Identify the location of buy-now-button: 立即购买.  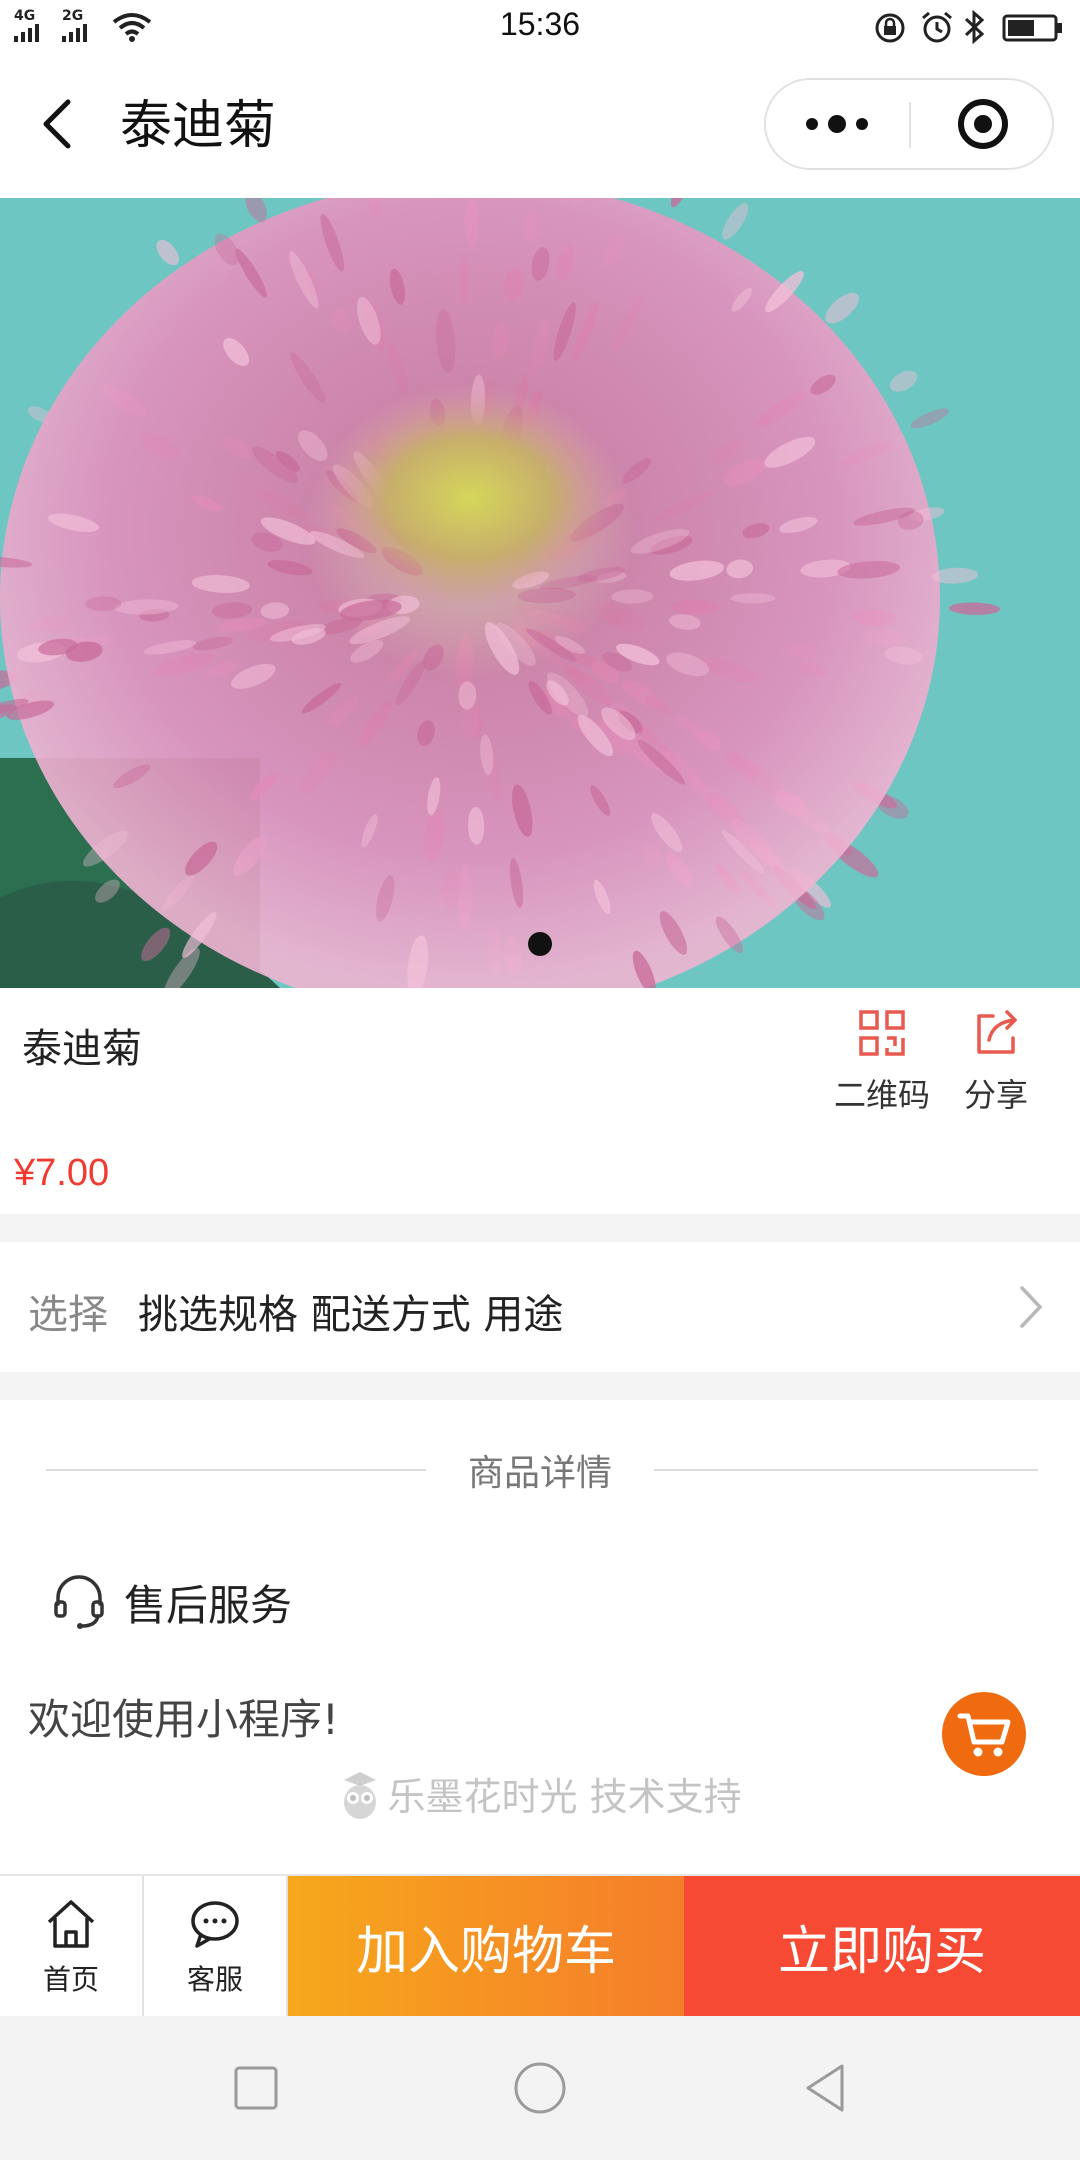
(882, 1946).